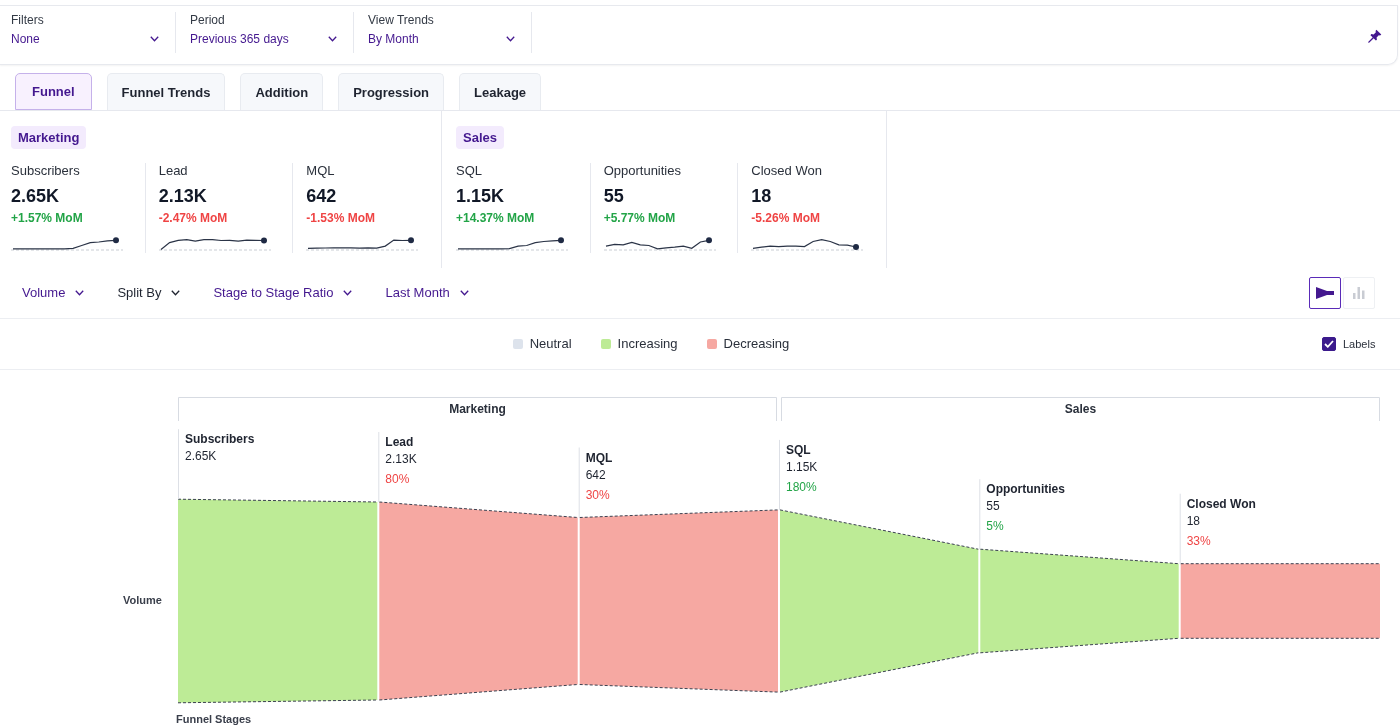 The height and width of the screenshot is (726, 1400). What do you see at coordinates (1080, 409) in the screenshot?
I see `group-label: Sales` at bounding box center [1080, 409].